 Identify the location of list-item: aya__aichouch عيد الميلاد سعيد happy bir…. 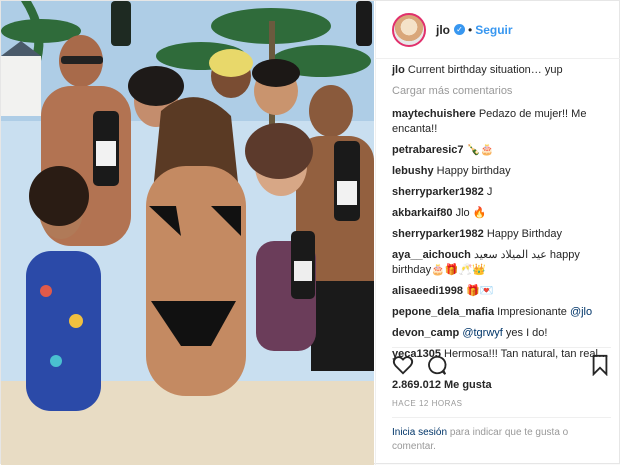
(501, 263).